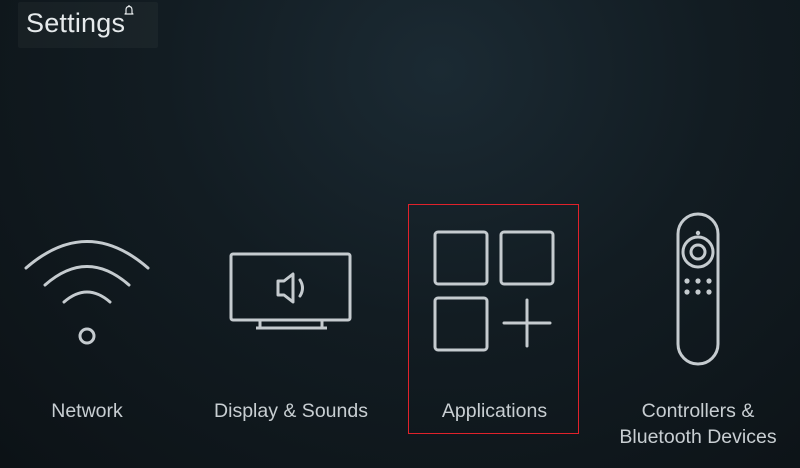  What do you see at coordinates (698, 437) in the screenshot?
I see `tile-label-controllers-line2: Bluetooth Devices` at bounding box center [698, 437].